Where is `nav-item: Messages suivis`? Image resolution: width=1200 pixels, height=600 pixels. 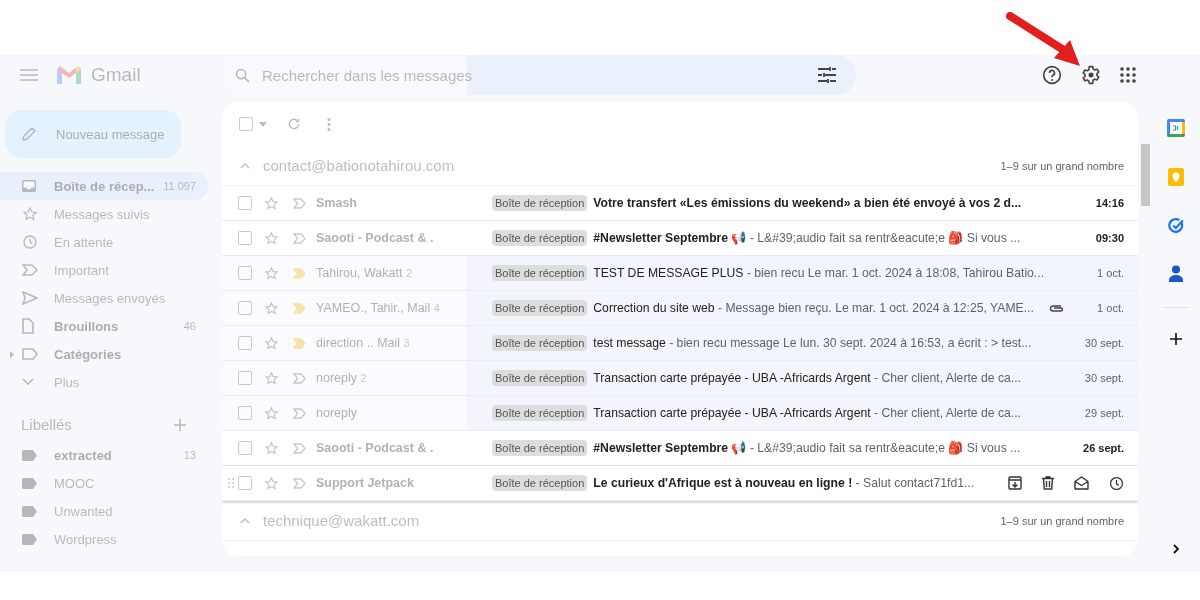
nav-item: Messages suivis is located at coordinates (104, 214).